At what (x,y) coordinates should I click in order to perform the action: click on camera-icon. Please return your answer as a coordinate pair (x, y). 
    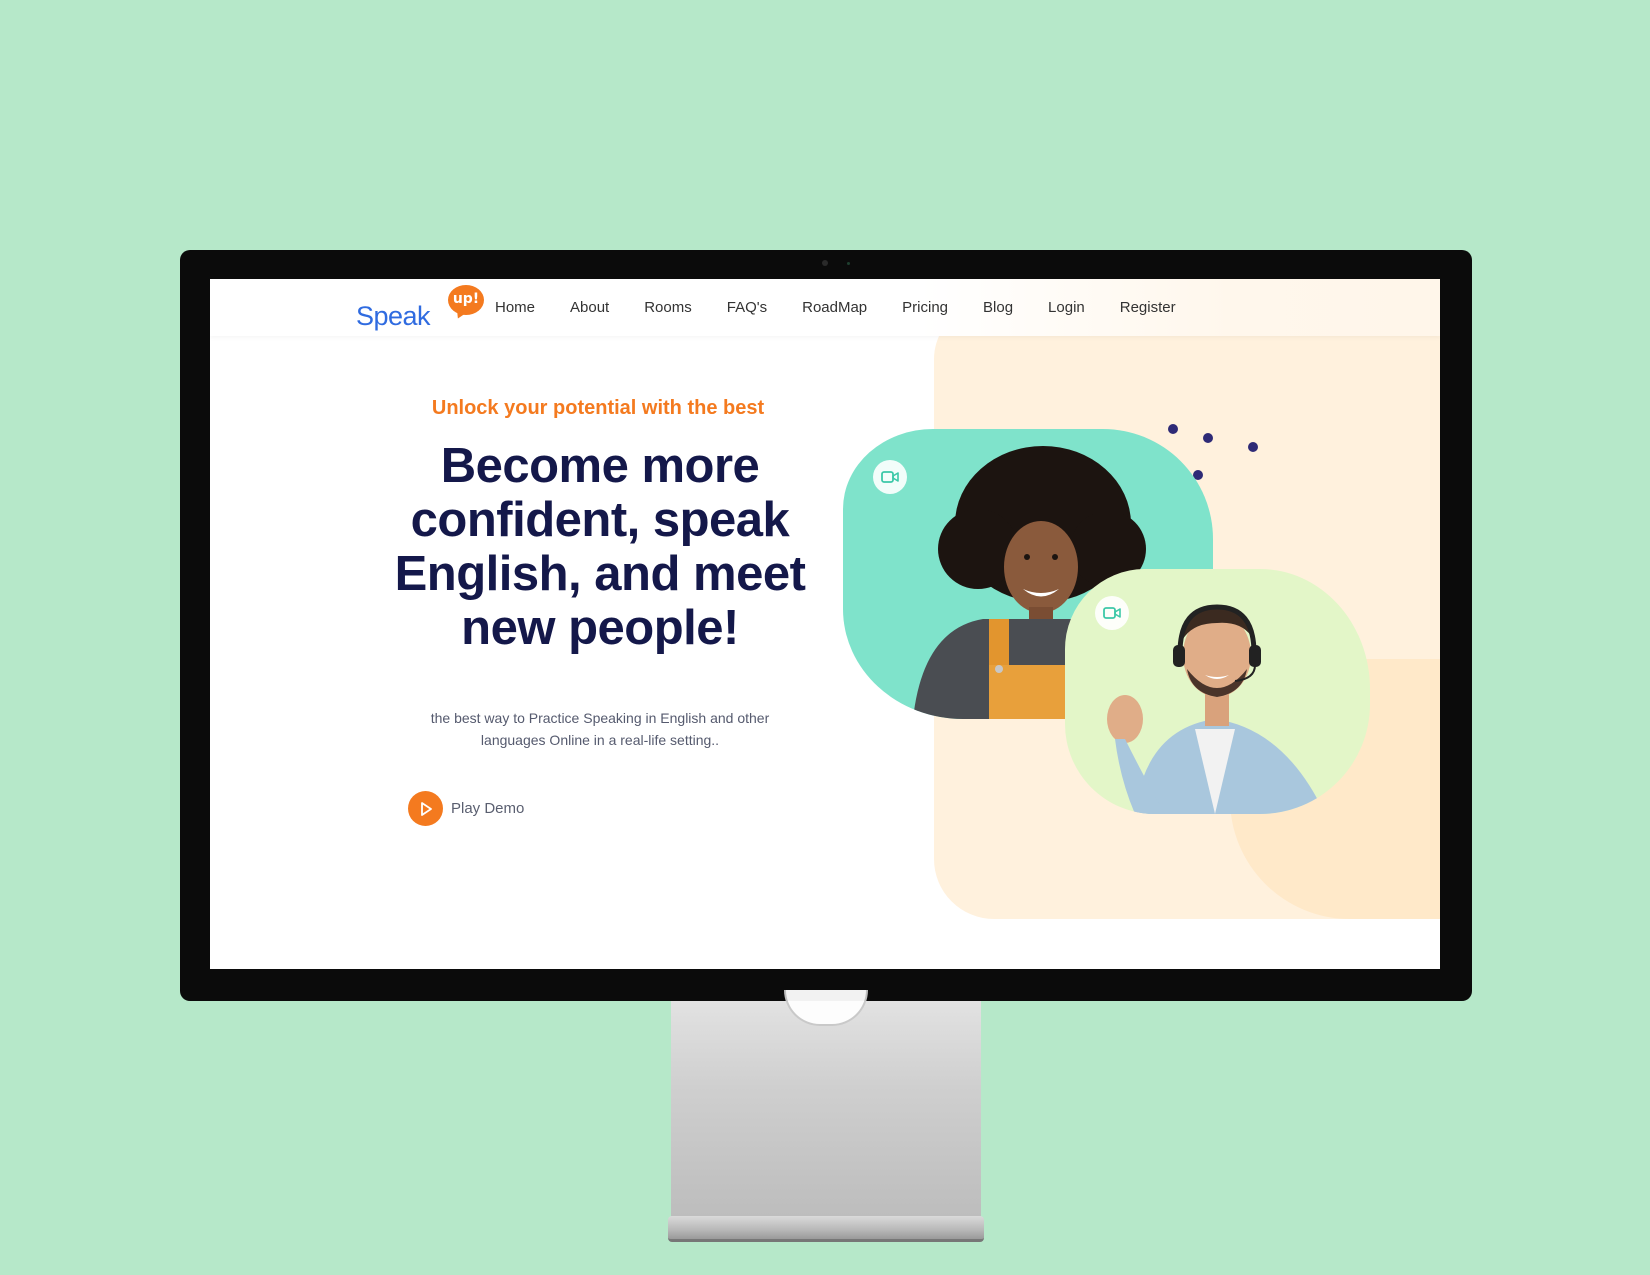
    Looking at the image, I should click on (825, 263).